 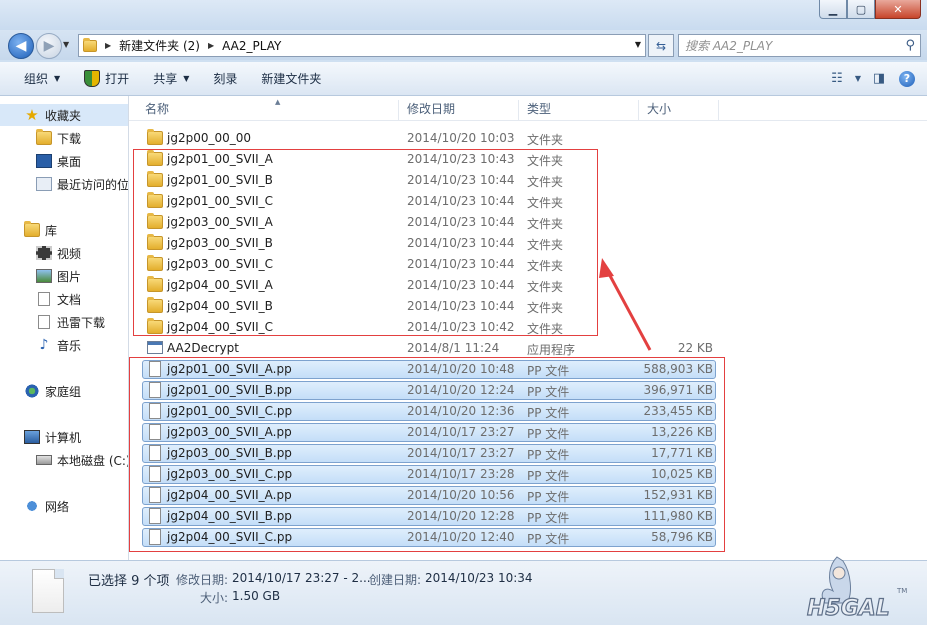 What do you see at coordinates (34, 506) in the screenshot?
I see `sidebar-item-network: 网络` at bounding box center [34, 506].